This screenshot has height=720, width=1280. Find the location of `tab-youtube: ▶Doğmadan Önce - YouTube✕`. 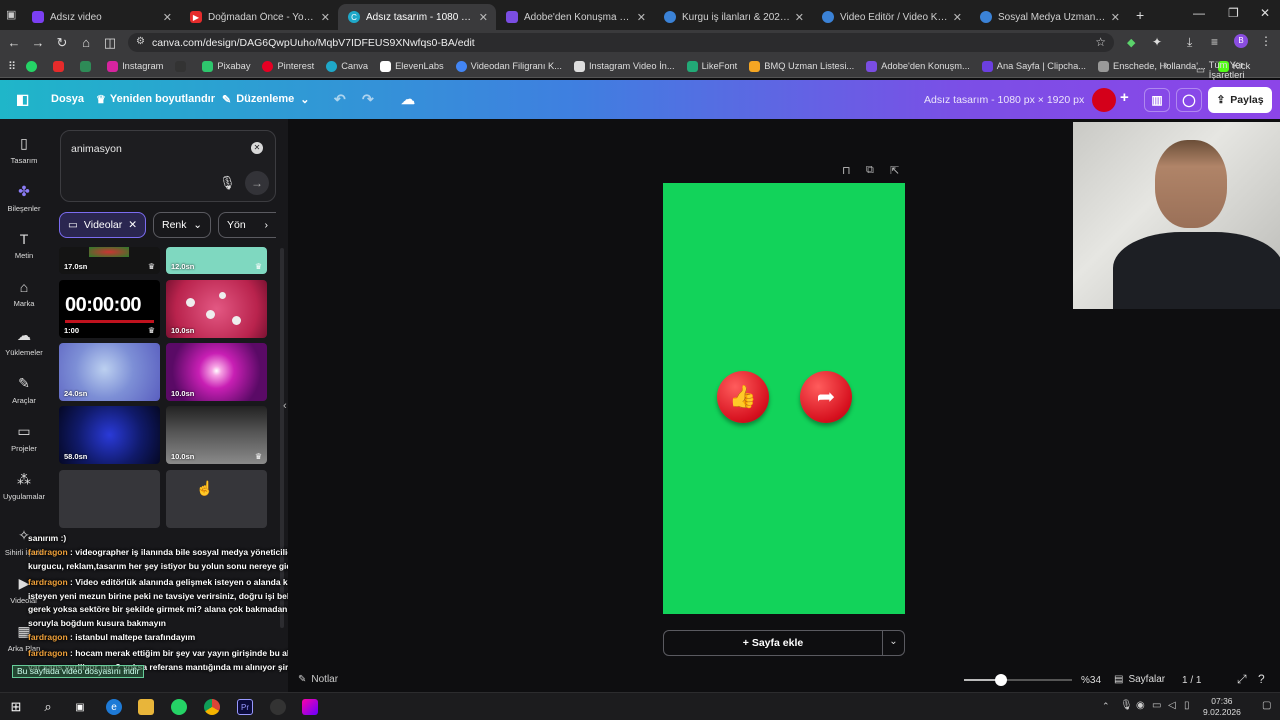

tab-youtube: ▶Doğmadan Önce - YouTube✕ is located at coordinates (259, 17).